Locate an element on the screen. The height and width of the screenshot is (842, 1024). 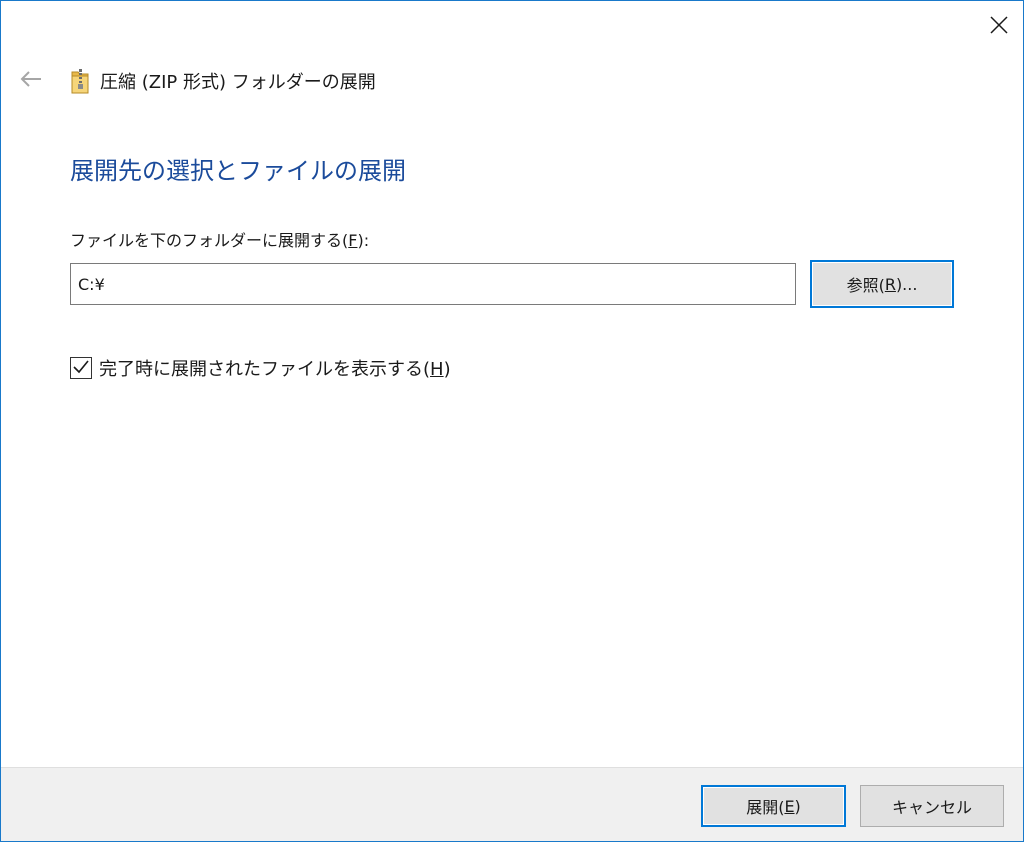
close-icon is located at coordinates (999, 25).